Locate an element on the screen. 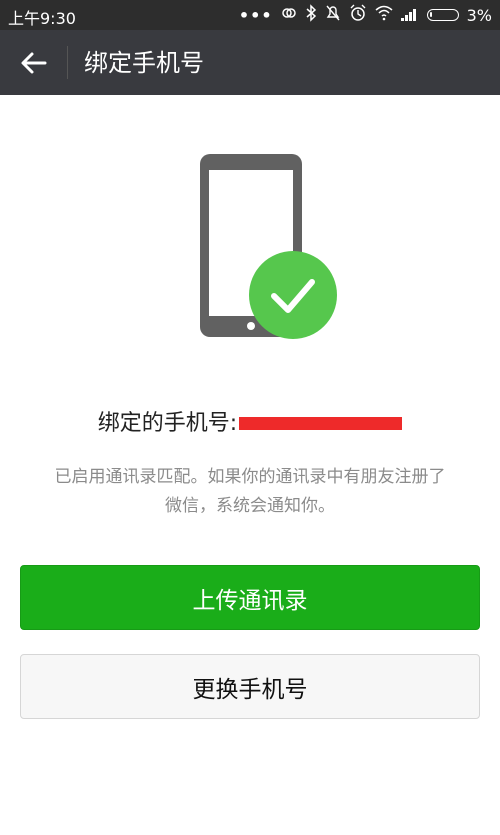 This screenshot has height=835, width=500. status-icons: ••• 3% is located at coordinates (365, 15).